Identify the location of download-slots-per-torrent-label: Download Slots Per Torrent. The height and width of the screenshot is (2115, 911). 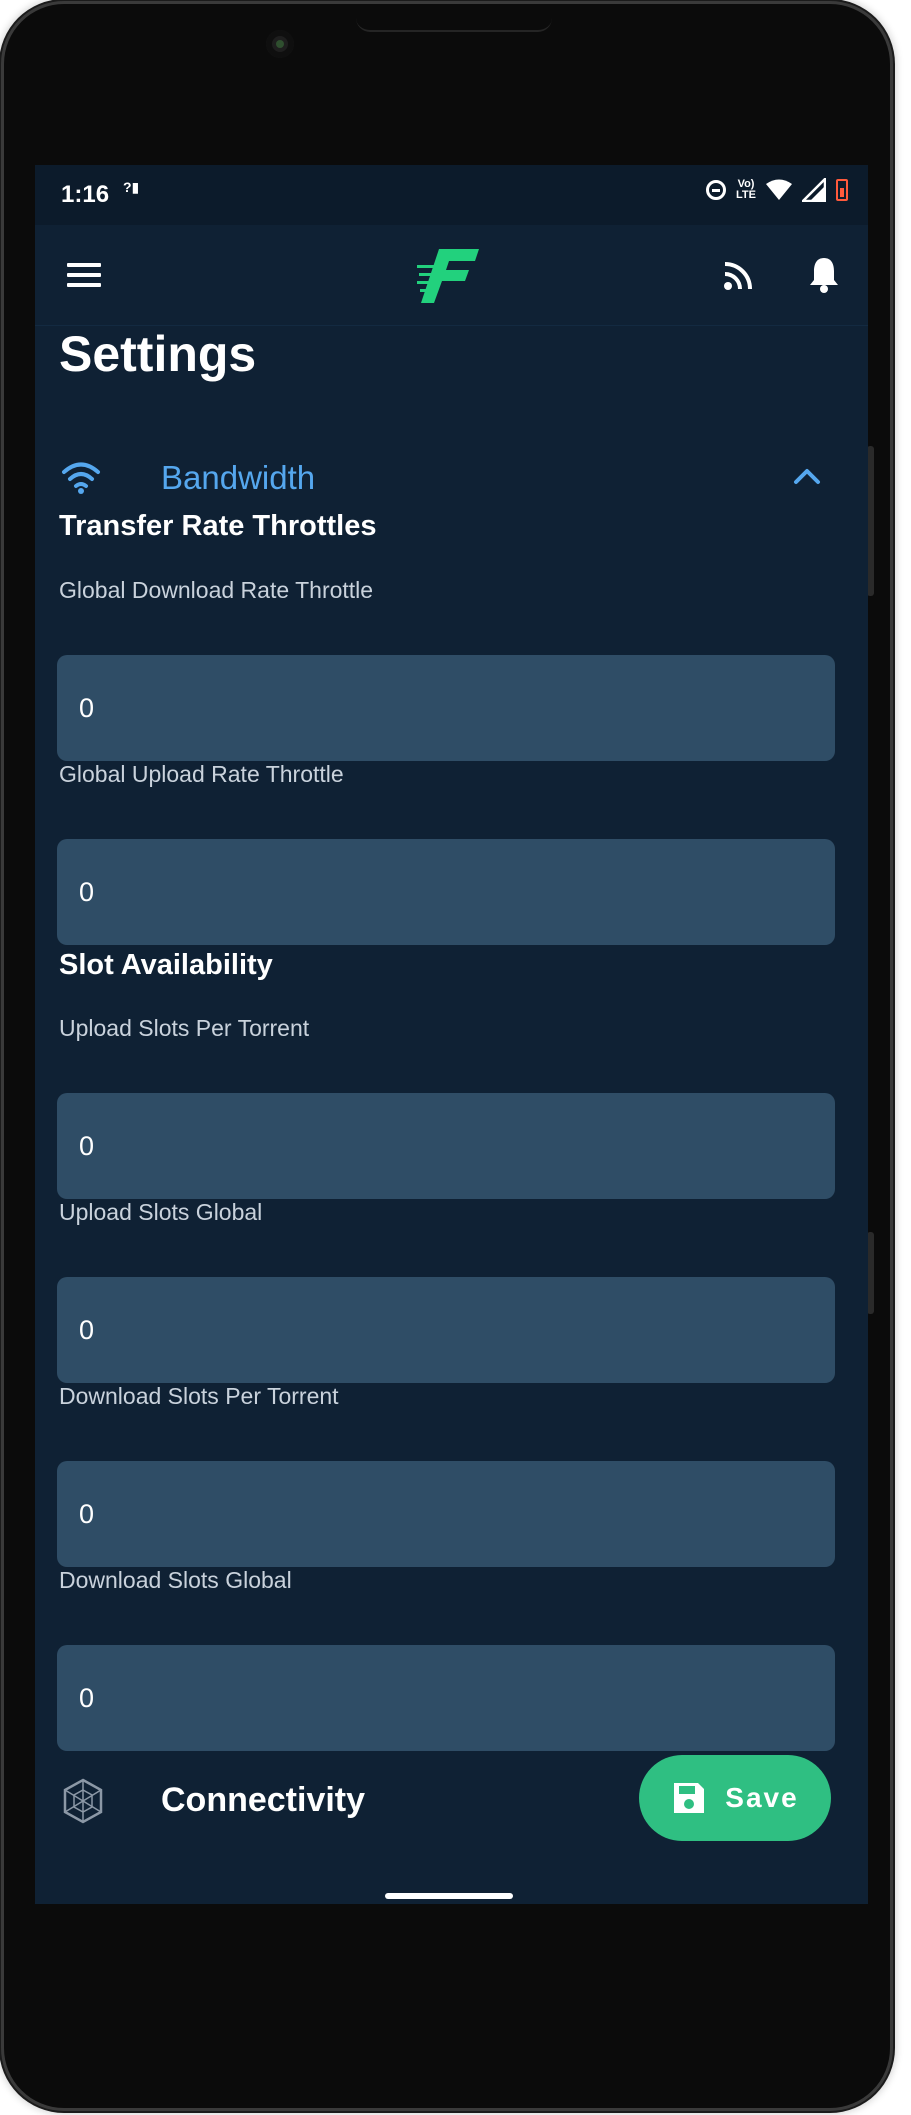
(199, 1396).